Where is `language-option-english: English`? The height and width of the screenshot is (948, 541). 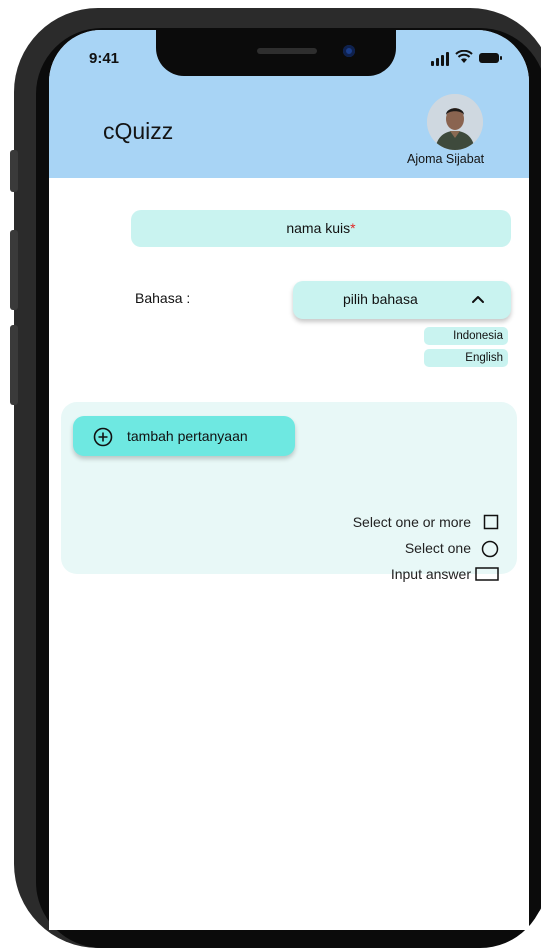 language-option-english: English is located at coordinates (466, 358).